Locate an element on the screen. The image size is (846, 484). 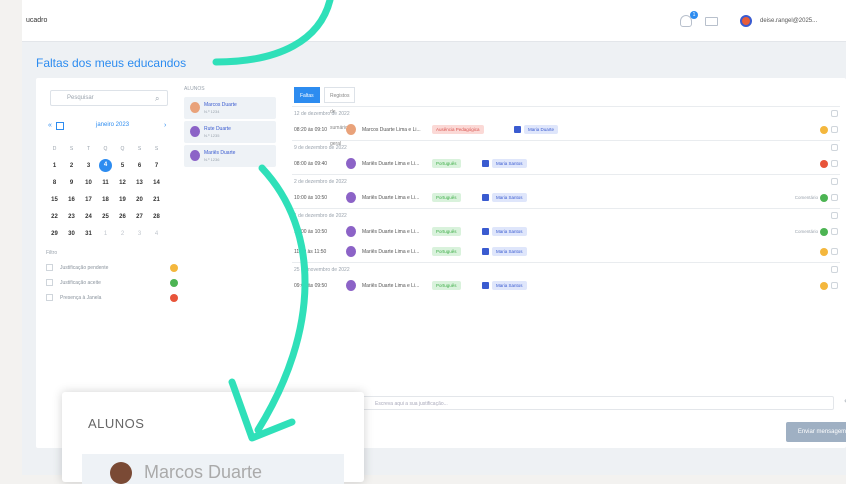
calendar-day: 18 is located at coordinates (105, 200).